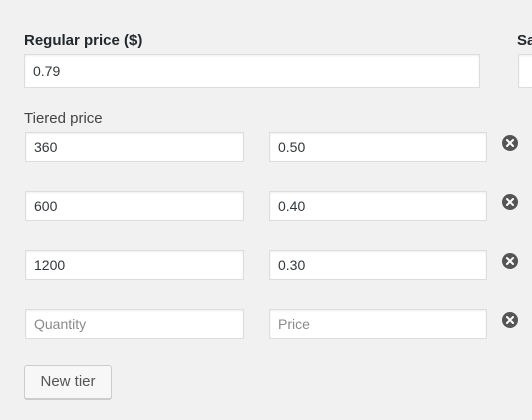 Image resolution: width=532 pixels, height=420 pixels. What do you see at coordinates (252, 71) in the screenshot?
I see `regular-price-input` at bounding box center [252, 71].